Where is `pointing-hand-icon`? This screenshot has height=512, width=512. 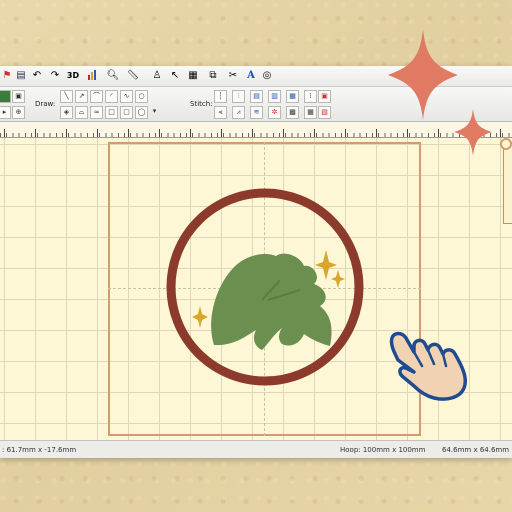 pointing-hand-icon is located at coordinates (428, 366).